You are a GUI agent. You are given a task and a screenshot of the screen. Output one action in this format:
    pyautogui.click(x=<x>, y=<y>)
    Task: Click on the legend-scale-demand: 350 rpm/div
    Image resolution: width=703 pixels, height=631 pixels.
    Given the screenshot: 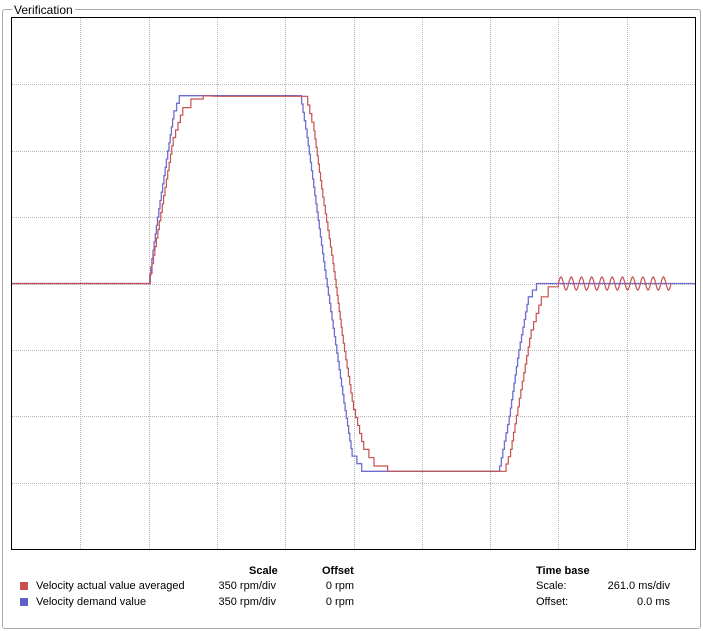 What is the action you would take?
    pyautogui.click(x=247, y=602)
    